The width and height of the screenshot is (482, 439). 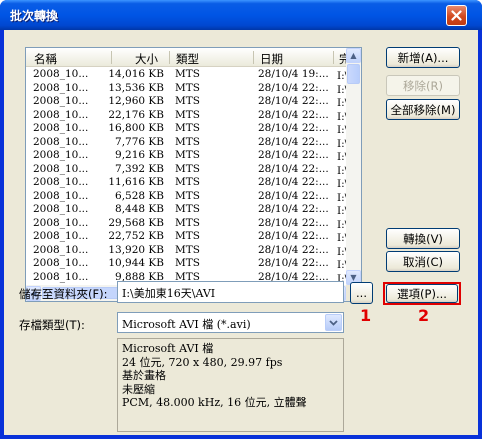 What do you see at coordinates (186, 183) in the screenshot?
I see `table-row: 2008_10...11,616 KBMTS28/10/4 22:...I:\美` at bounding box center [186, 183].